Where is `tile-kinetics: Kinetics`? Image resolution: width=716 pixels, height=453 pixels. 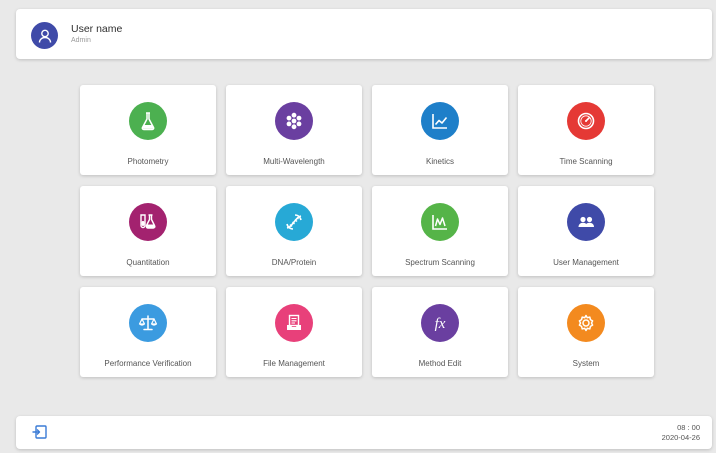
tile-kinetics: Kinetics is located at coordinates (440, 130).